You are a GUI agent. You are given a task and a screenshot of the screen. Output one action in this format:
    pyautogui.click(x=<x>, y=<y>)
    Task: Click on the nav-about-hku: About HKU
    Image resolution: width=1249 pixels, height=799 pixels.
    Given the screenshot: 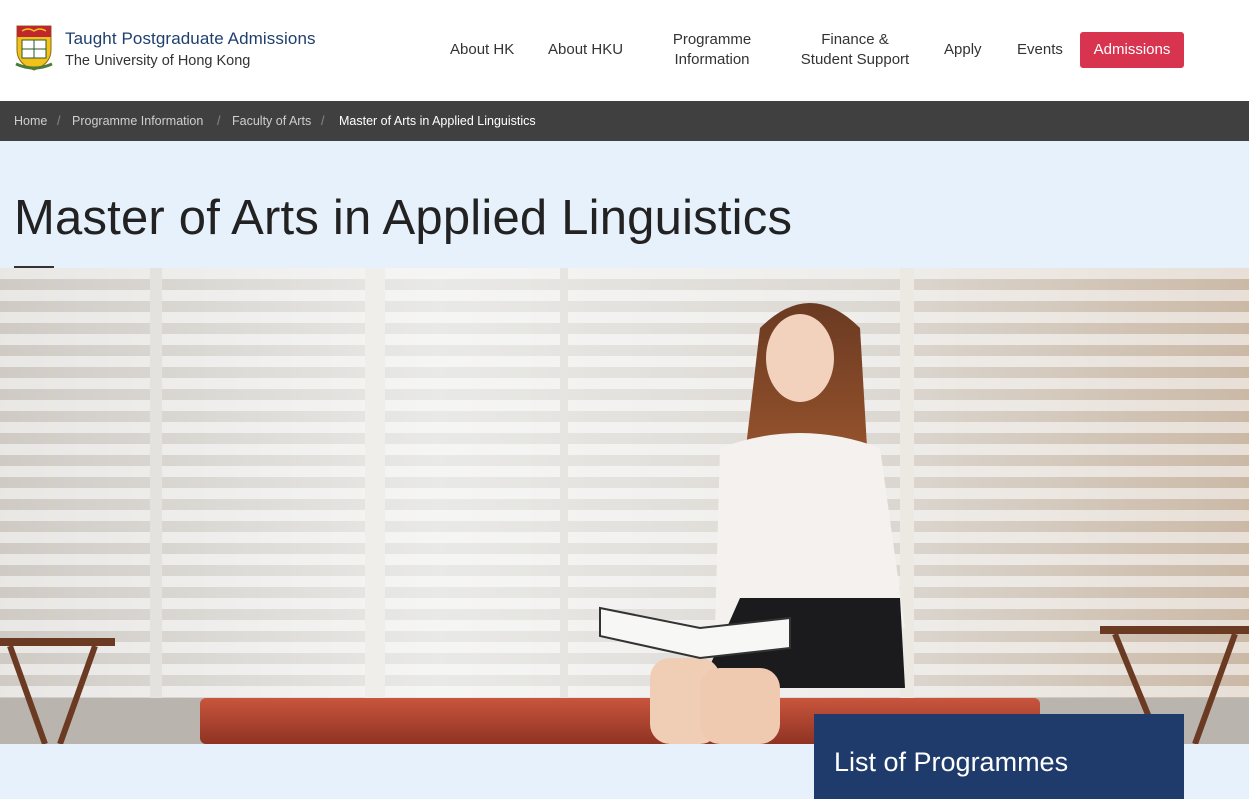 What is the action you would take?
    pyautogui.click(x=585, y=50)
    